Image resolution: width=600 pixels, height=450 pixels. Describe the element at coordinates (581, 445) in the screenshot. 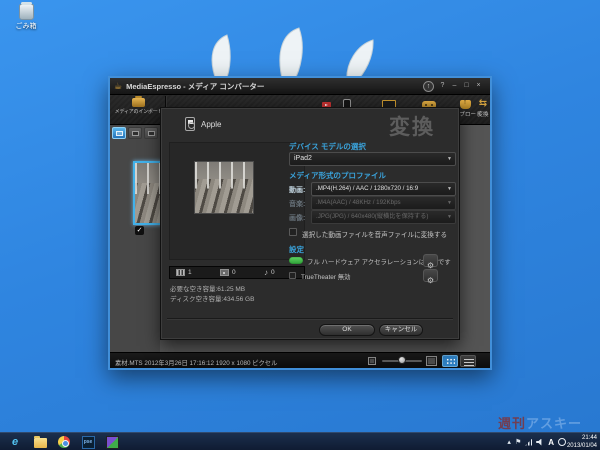

I see `clock-date: 2013/01/04` at that location.